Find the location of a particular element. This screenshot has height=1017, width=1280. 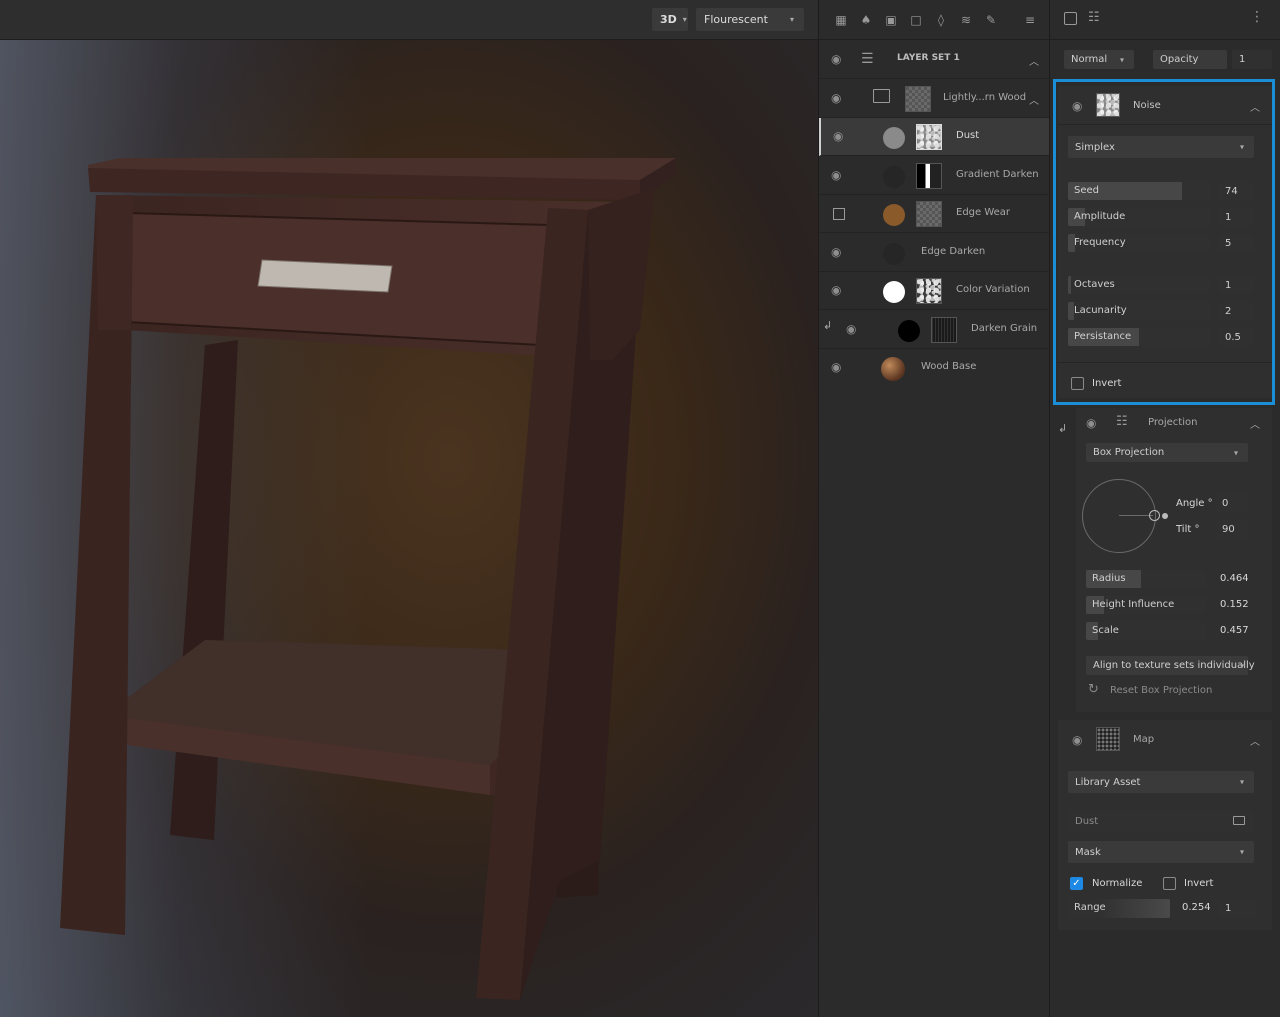

noise-param-value: 5 is located at coordinates (1228, 243).